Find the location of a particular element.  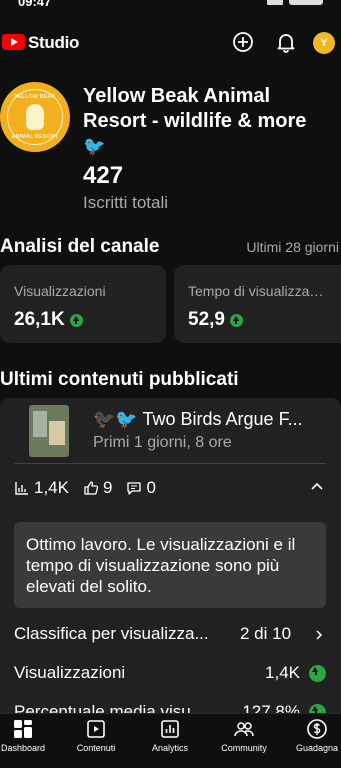

metric-value-text: 52,9 is located at coordinates (206, 319).